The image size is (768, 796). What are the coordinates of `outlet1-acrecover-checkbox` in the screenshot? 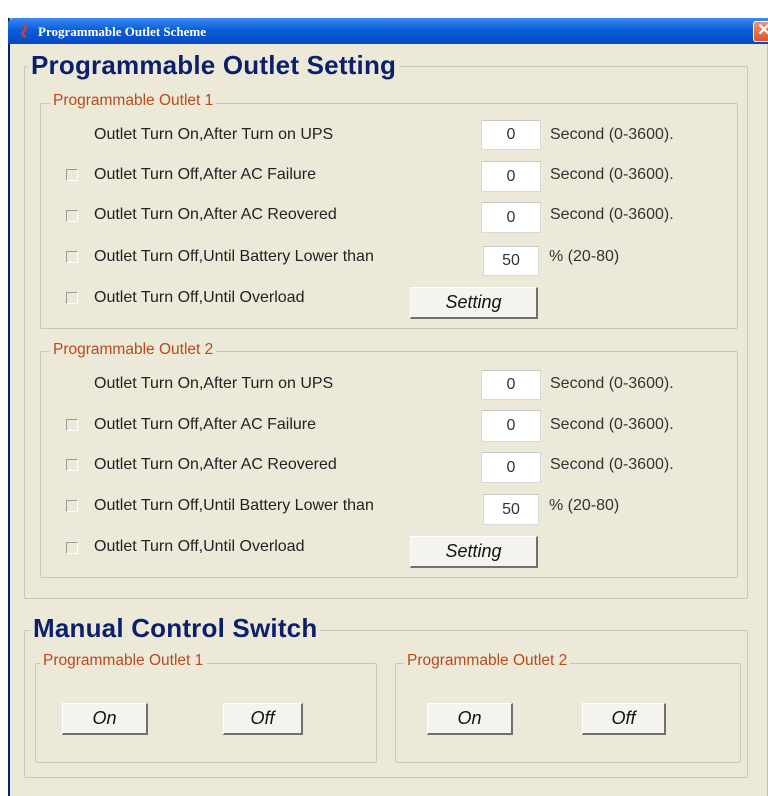 It's located at (72, 216).